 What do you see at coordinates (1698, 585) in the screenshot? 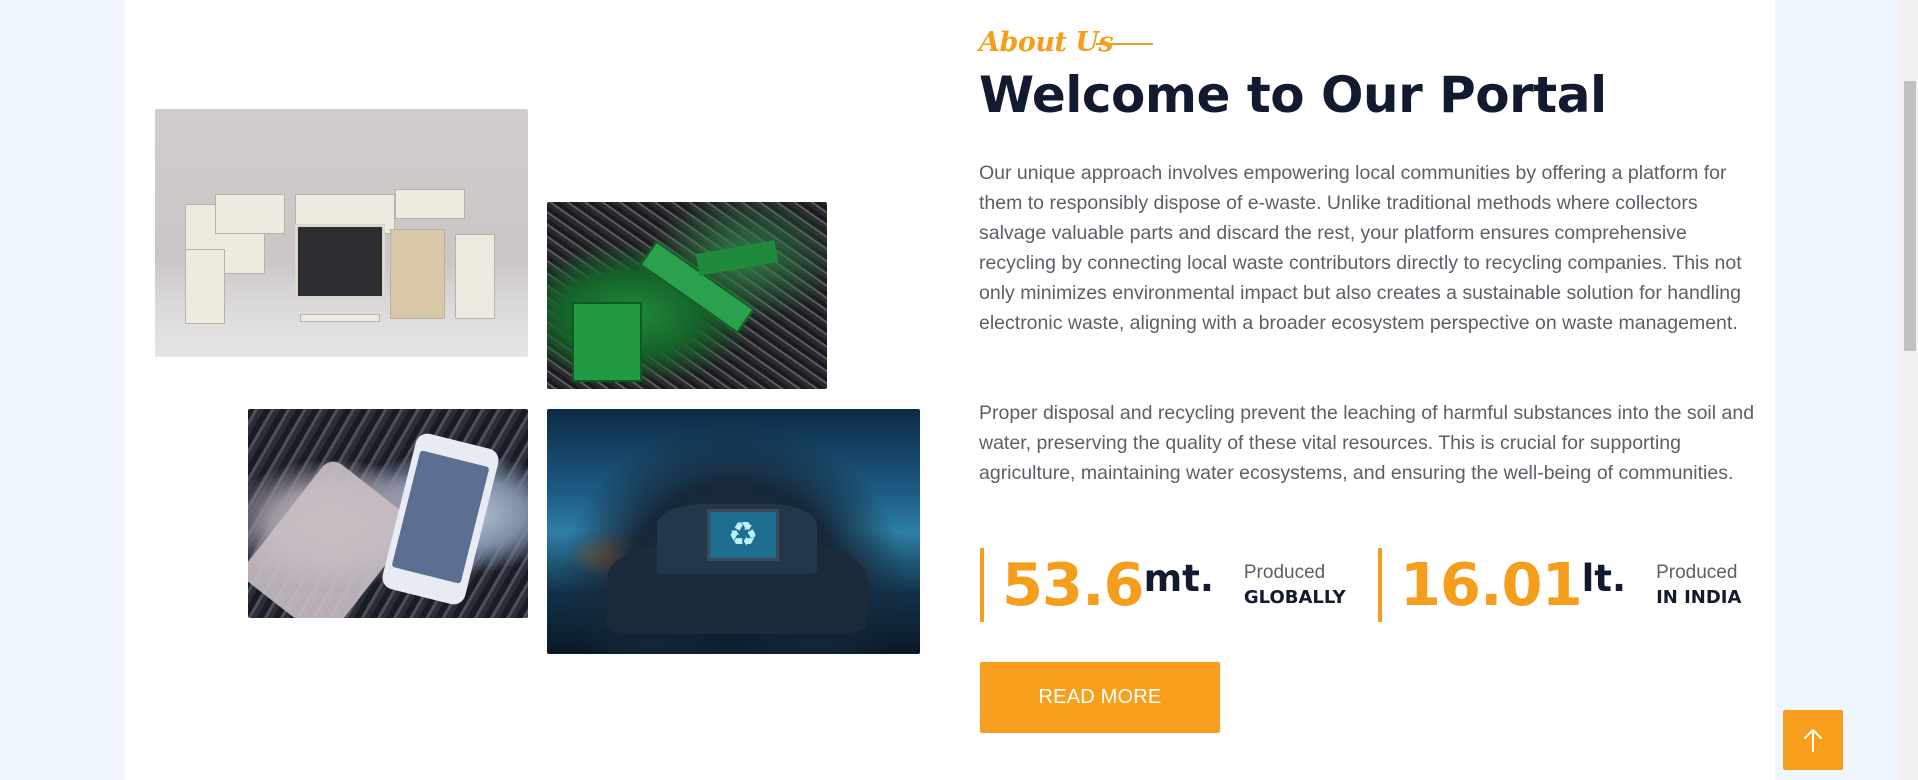
I see `stat-description: Produced IN INDIA` at bounding box center [1698, 585].